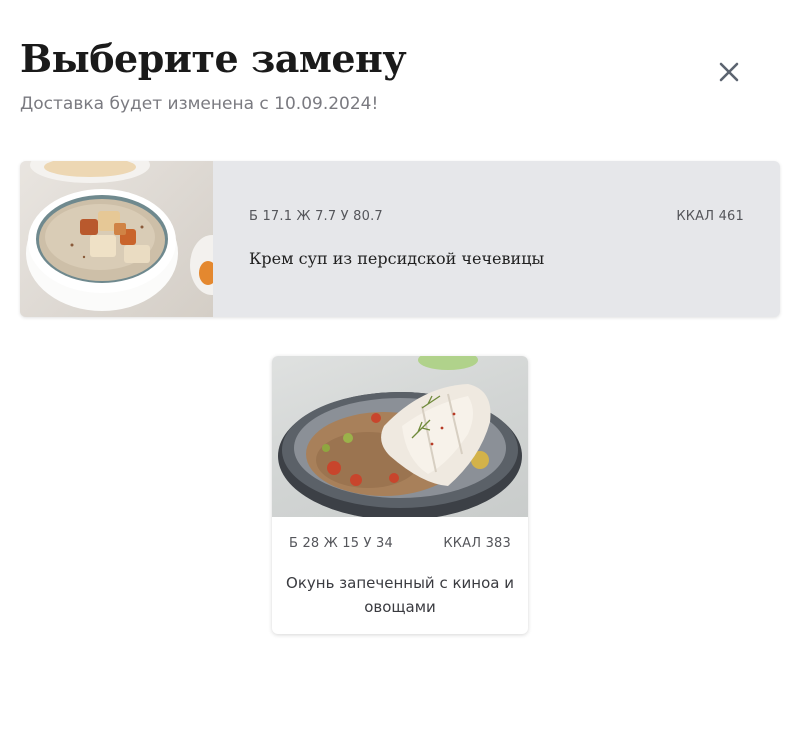 The height and width of the screenshot is (735, 799). I want to click on current-dish-name: Крем суп из персидской чечевицы, so click(397, 258).